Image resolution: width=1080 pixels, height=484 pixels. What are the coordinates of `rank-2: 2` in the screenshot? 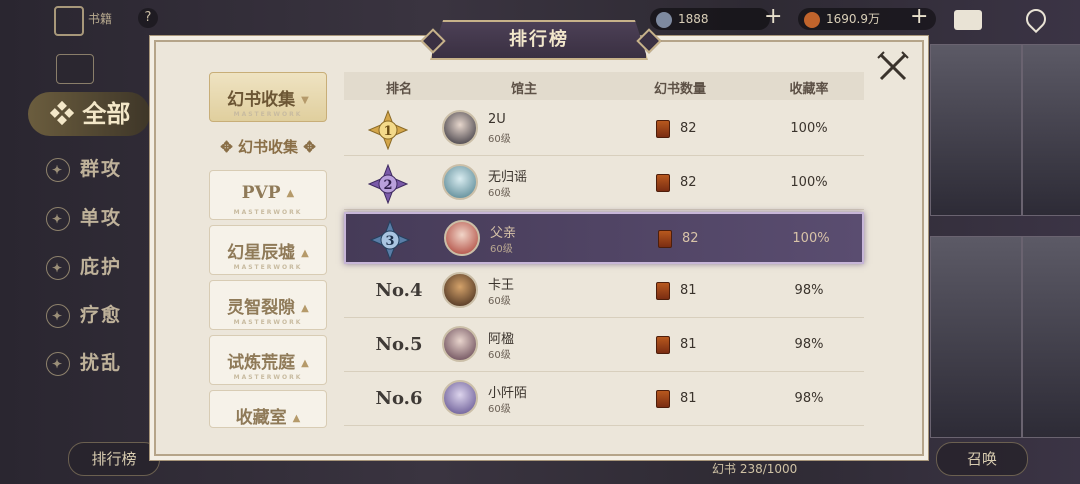 It's located at (387, 185).